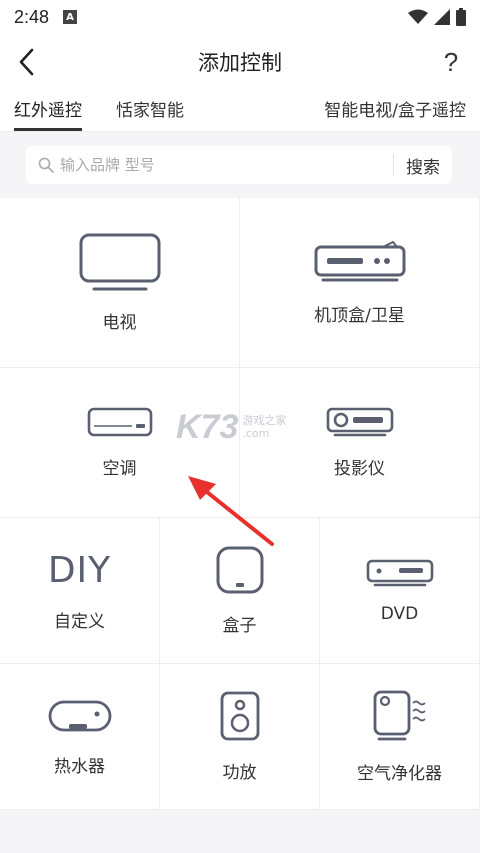 This screenshot has height=853, width=480. Describe the element at coordinates (119, 323) in the screenshot. I see `device-label: 电视` at that location.